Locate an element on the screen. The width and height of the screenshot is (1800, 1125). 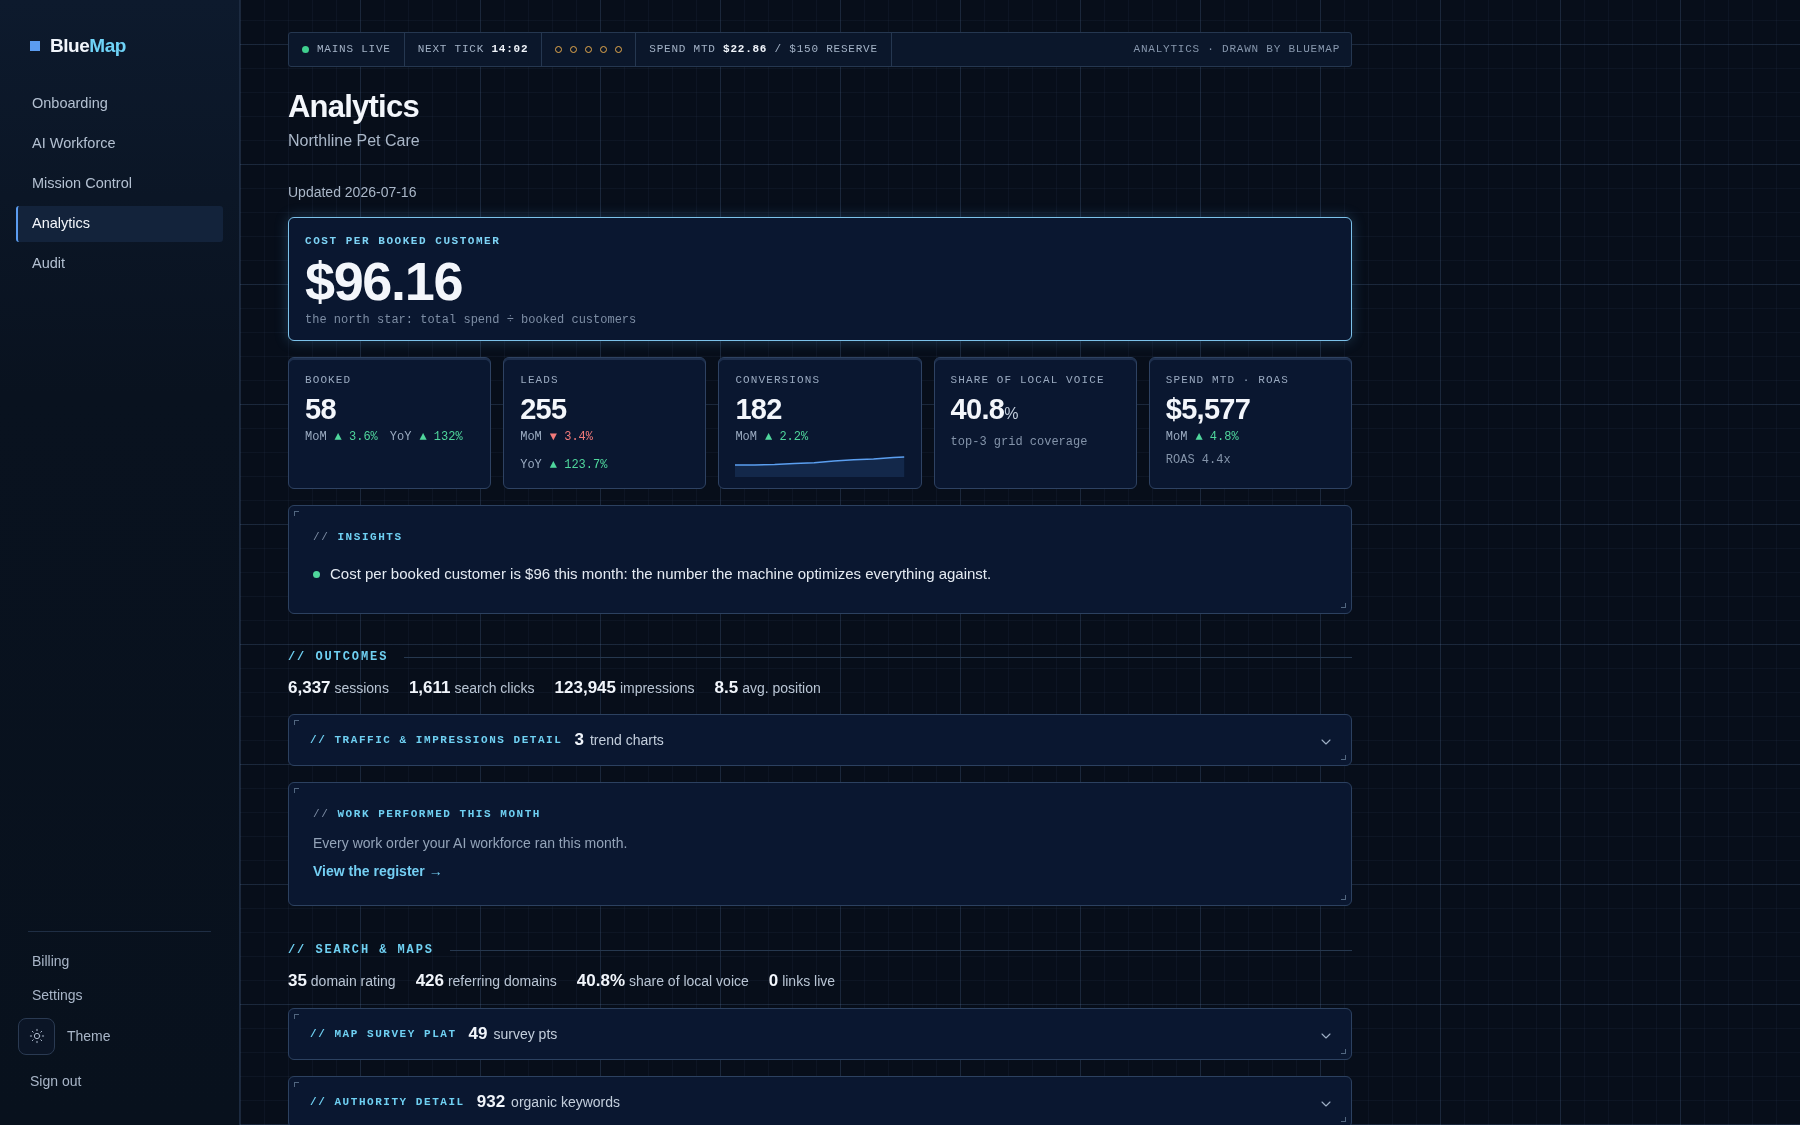
section-heading: // MAP SURVEY PLAT is located at coordinates (383, 1034).